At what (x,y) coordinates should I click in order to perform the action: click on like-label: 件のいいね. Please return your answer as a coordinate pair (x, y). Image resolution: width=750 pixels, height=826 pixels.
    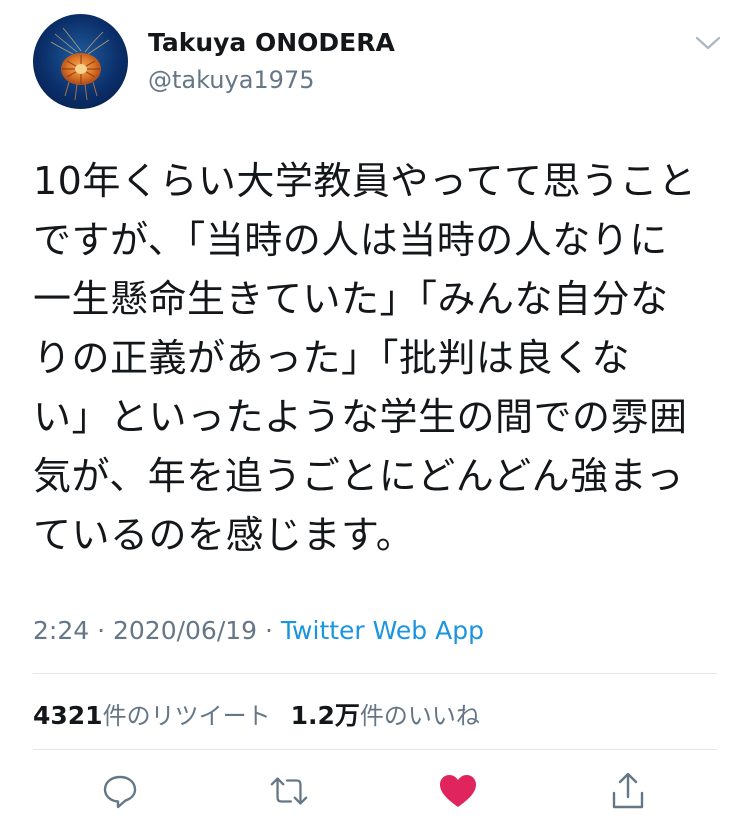
    Looking at the image, I should click on (419, 716).